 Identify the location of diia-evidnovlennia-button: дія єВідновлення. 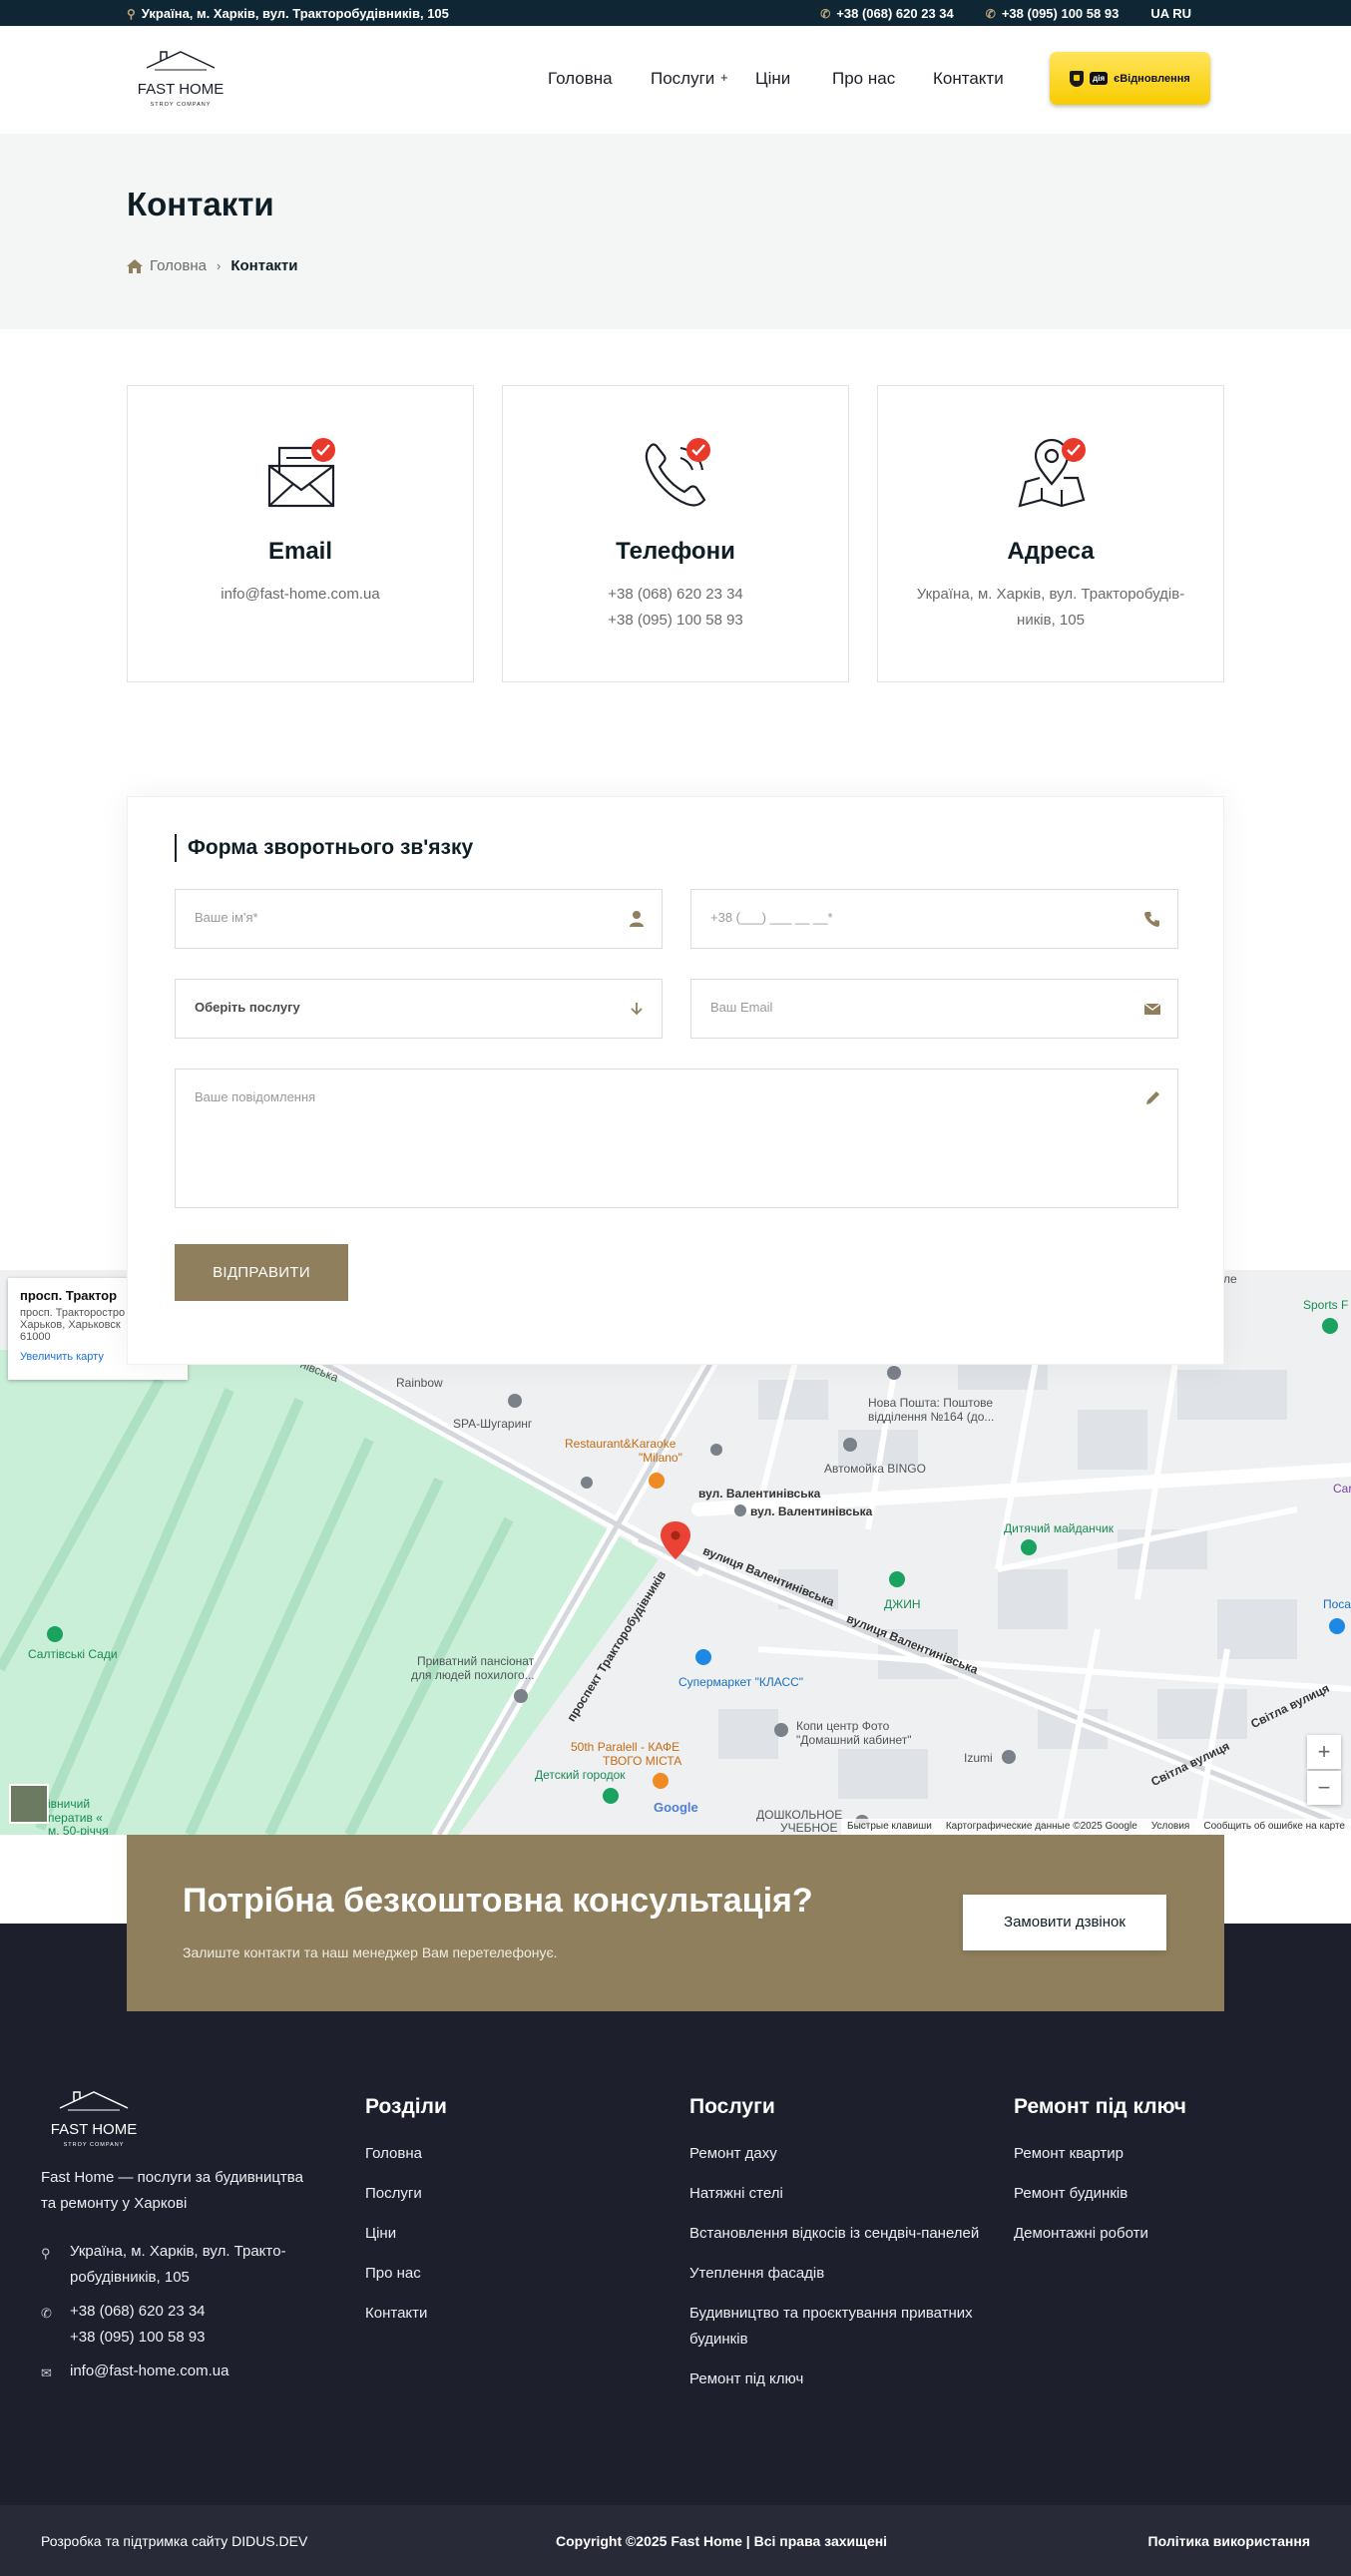
(1130, 78).